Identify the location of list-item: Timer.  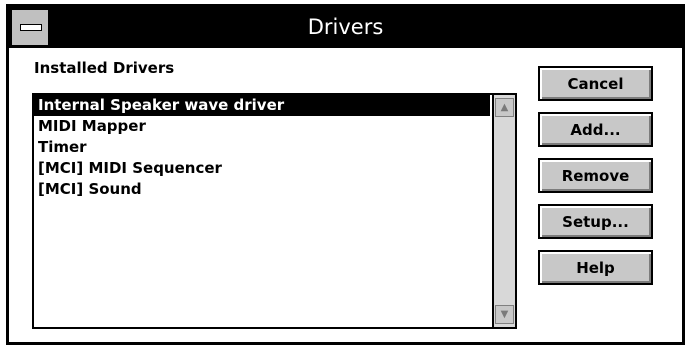
(262, 147).